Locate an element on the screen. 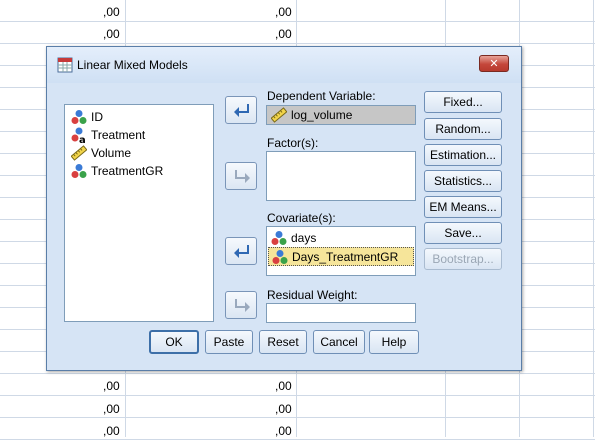 Image resolution: width=595 pixels, height=440 pixels. grid-column-line is located at coordinates (593, 218).